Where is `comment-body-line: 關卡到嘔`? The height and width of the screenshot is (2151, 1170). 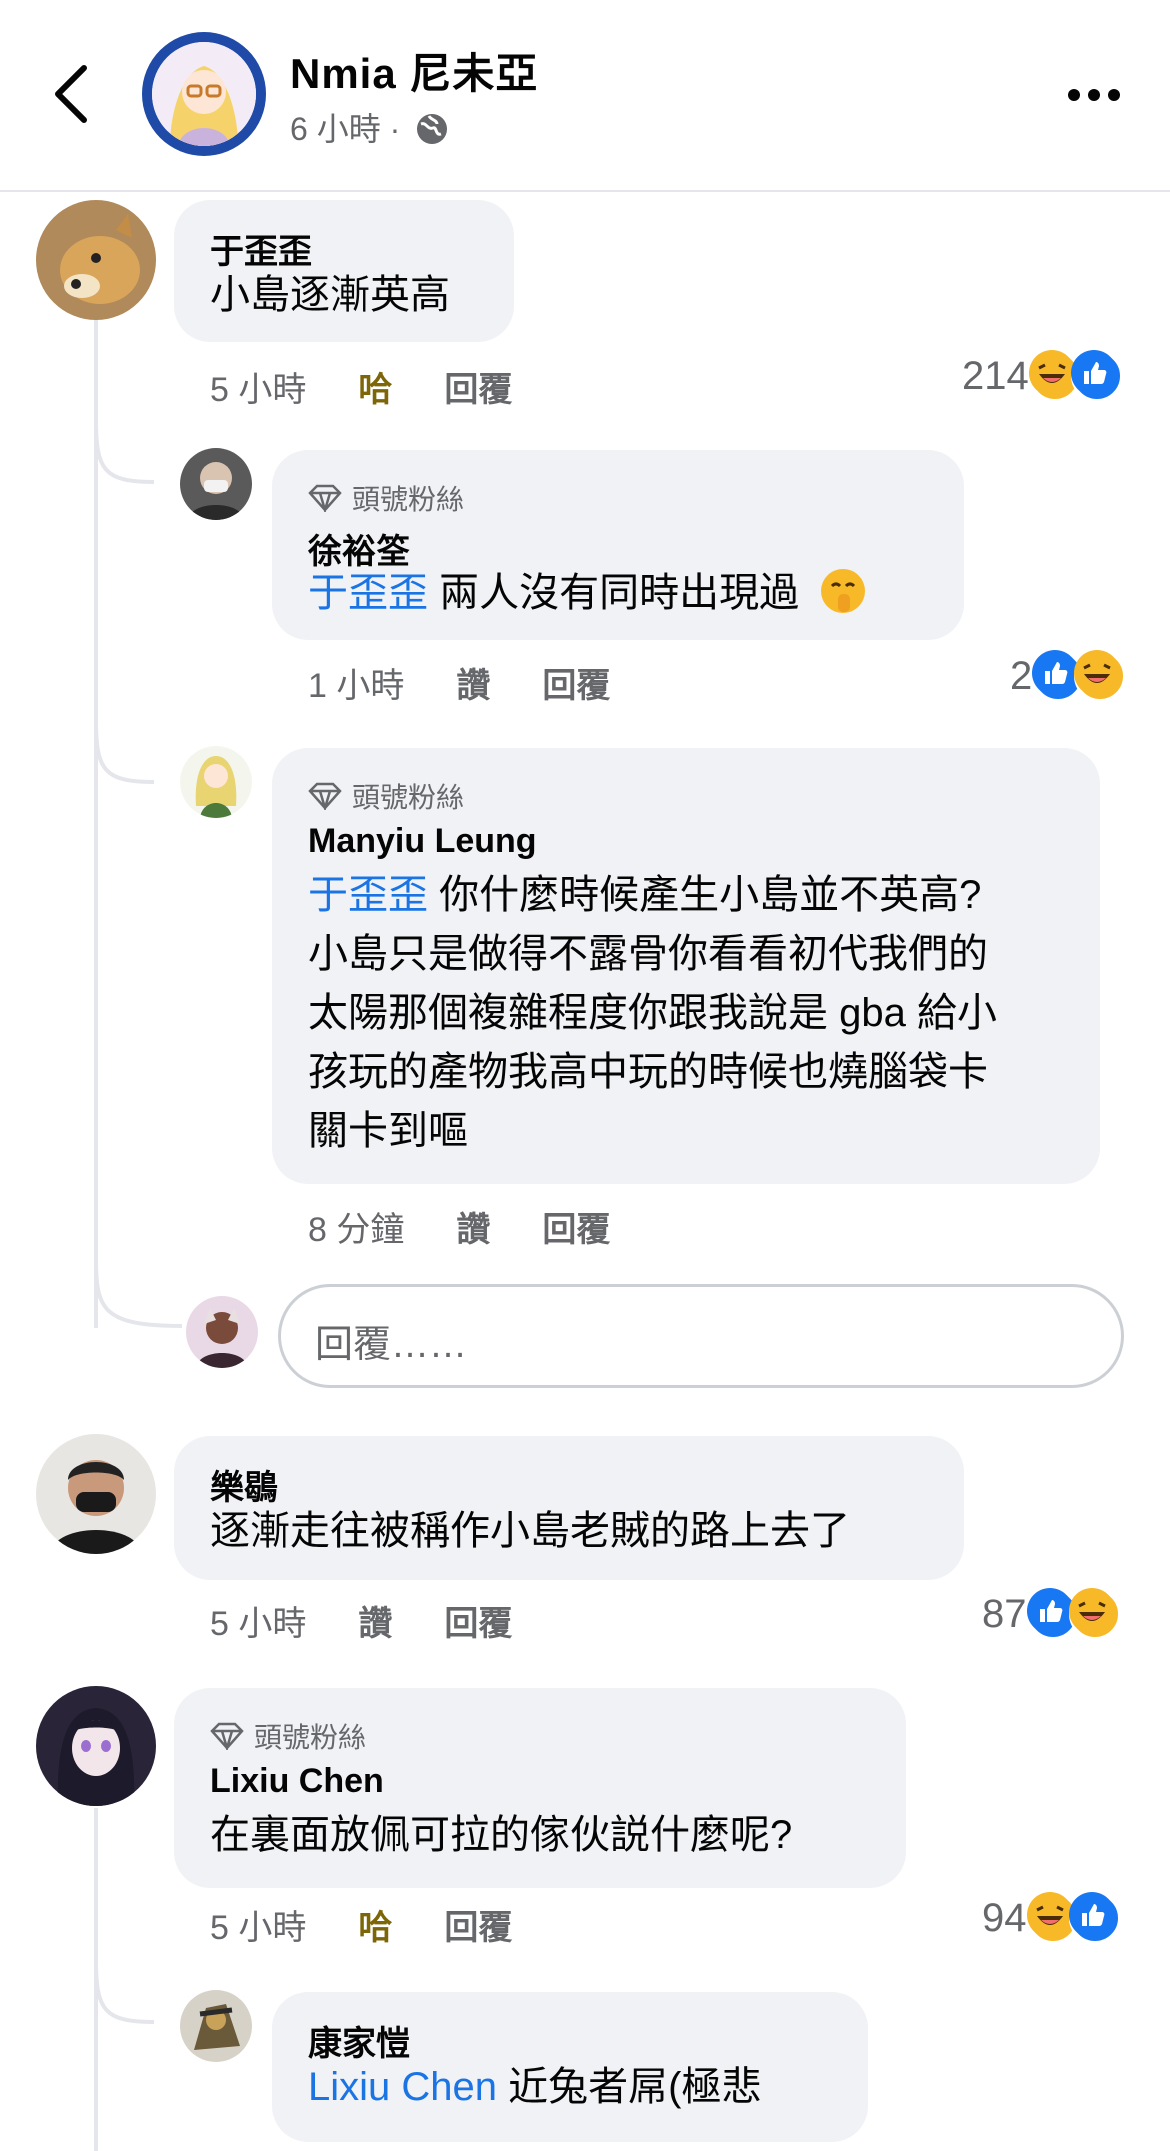 comment-body-line: 關卡到嘔 is located at coordinates (388, 1131).